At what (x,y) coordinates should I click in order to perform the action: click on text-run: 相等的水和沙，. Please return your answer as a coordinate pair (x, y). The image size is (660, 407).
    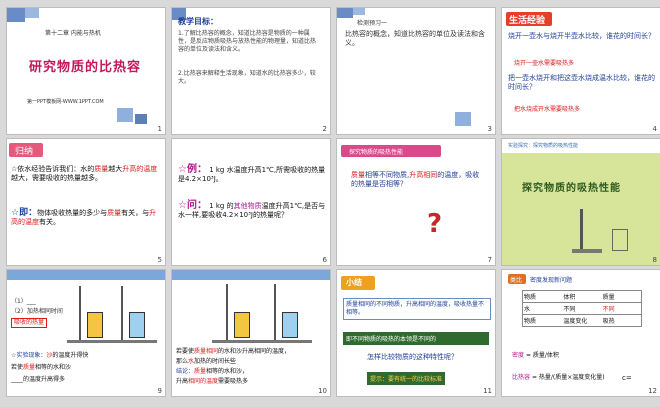
    Looking at the image, I should click on (227, 371).